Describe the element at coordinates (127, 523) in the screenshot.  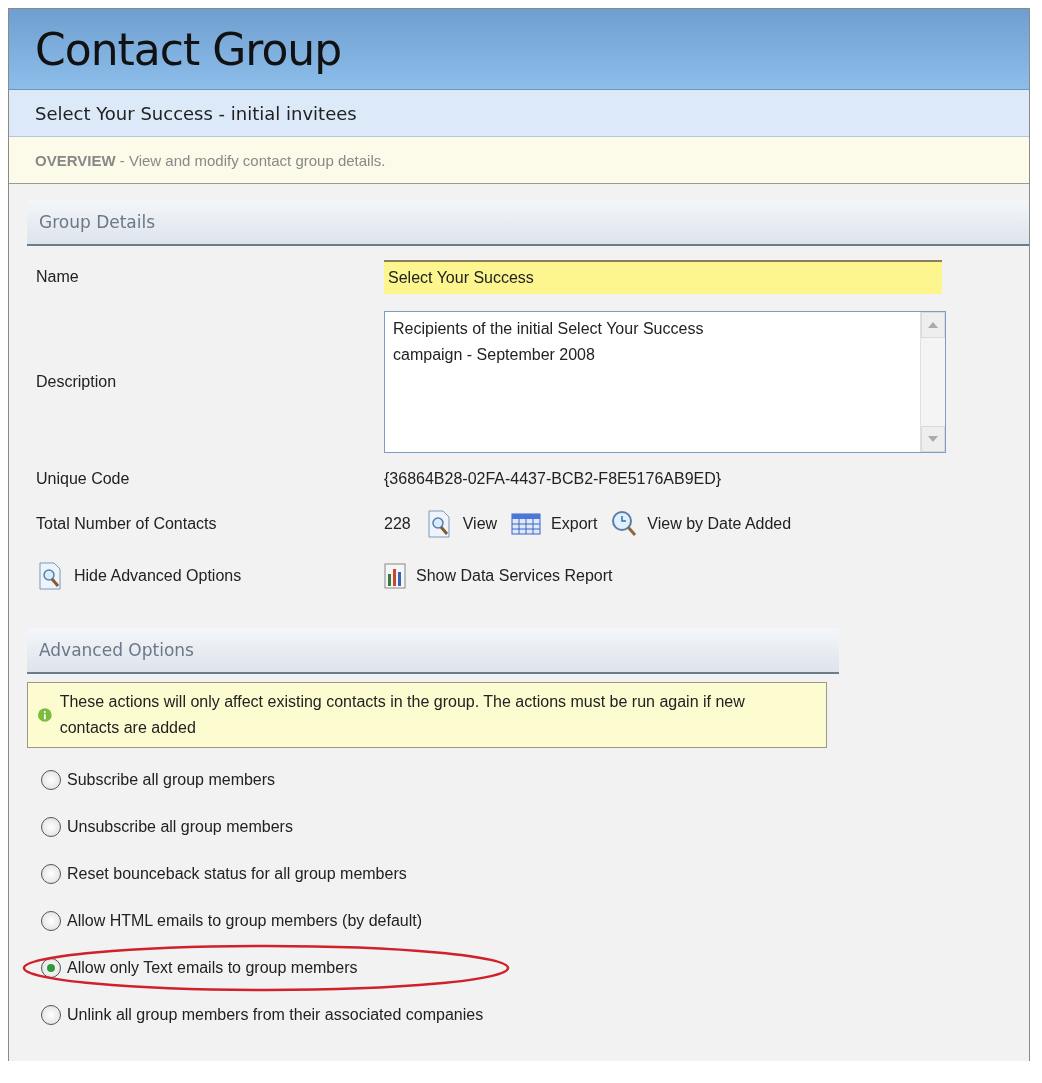
I see `field-label: Total Number of Contacts` at that location.